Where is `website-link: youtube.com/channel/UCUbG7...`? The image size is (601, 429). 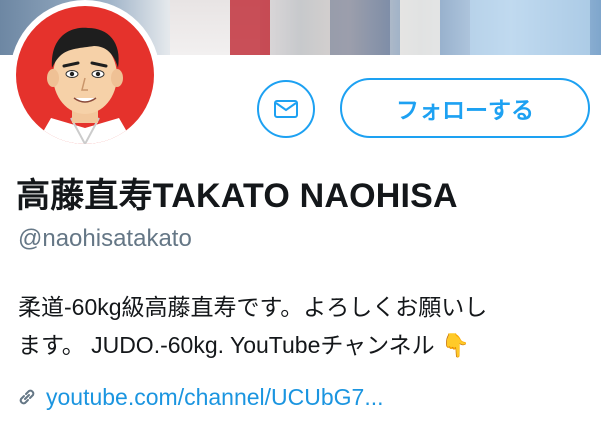 website-link: youtube.com/channel/UCUbG7... is located at coordinates (215, 397).